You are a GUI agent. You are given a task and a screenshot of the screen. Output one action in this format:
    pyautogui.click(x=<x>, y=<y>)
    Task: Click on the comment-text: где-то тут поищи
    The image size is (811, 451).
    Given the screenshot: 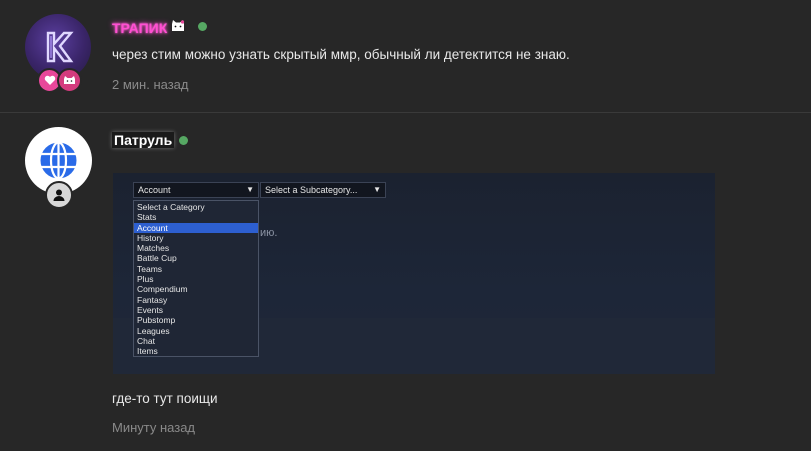 What is the action you would take?
    pyautogui.click(x=165, y=398)
    